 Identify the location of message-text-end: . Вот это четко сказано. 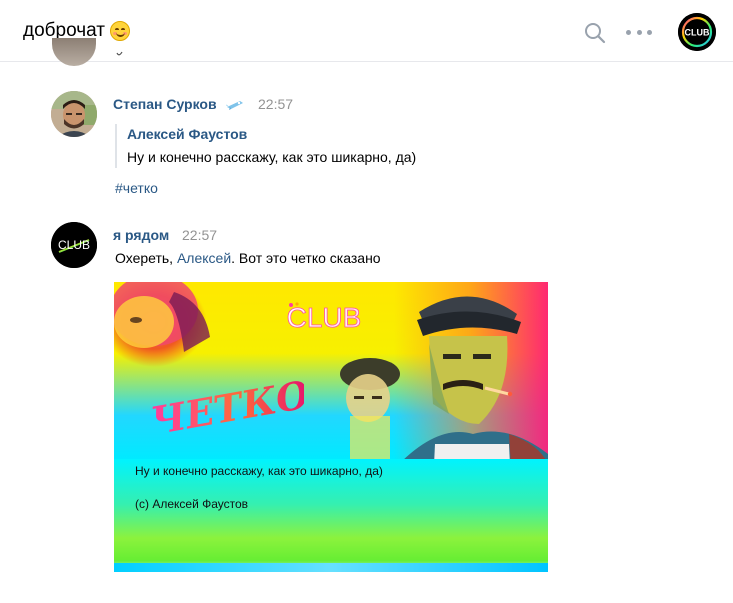
(306, 258).